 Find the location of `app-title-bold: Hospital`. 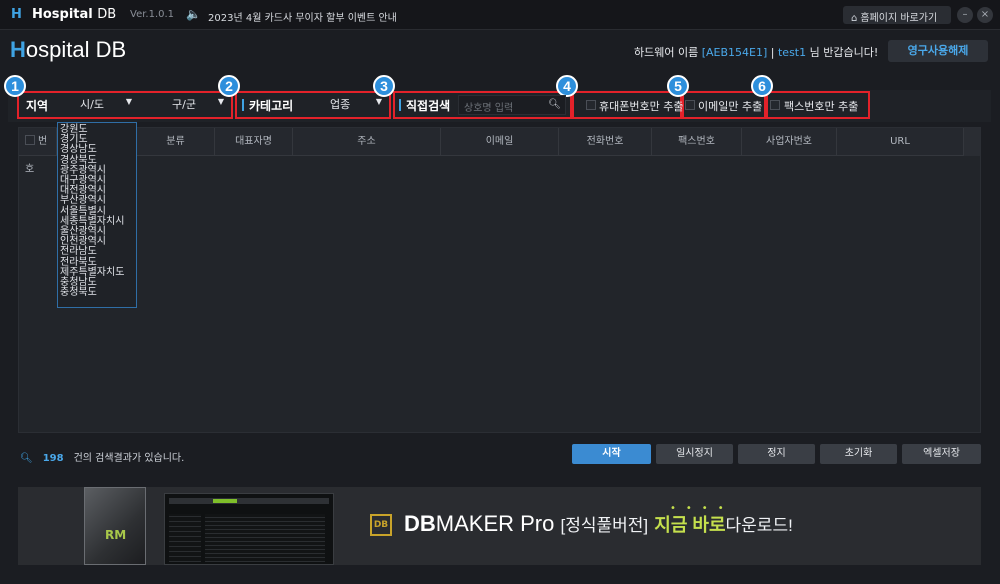

app-title-bold: Hospital is located at coordinates (62, 14).